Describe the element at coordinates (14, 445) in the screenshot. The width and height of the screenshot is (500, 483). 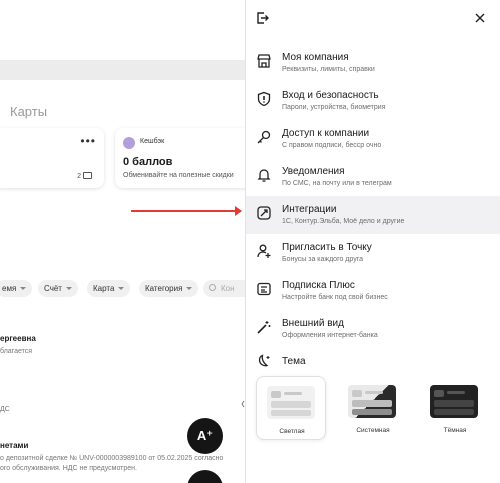
I see `list-item-title: нетами` at that location.